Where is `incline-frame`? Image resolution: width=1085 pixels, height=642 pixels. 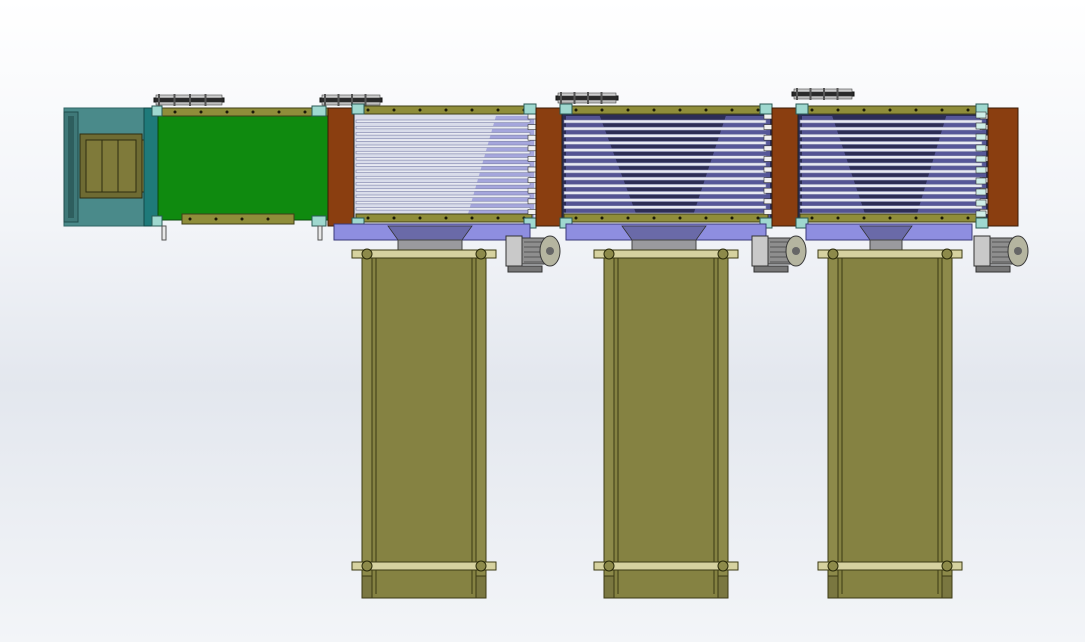 incline-frame is located at coordinates (890, 424).